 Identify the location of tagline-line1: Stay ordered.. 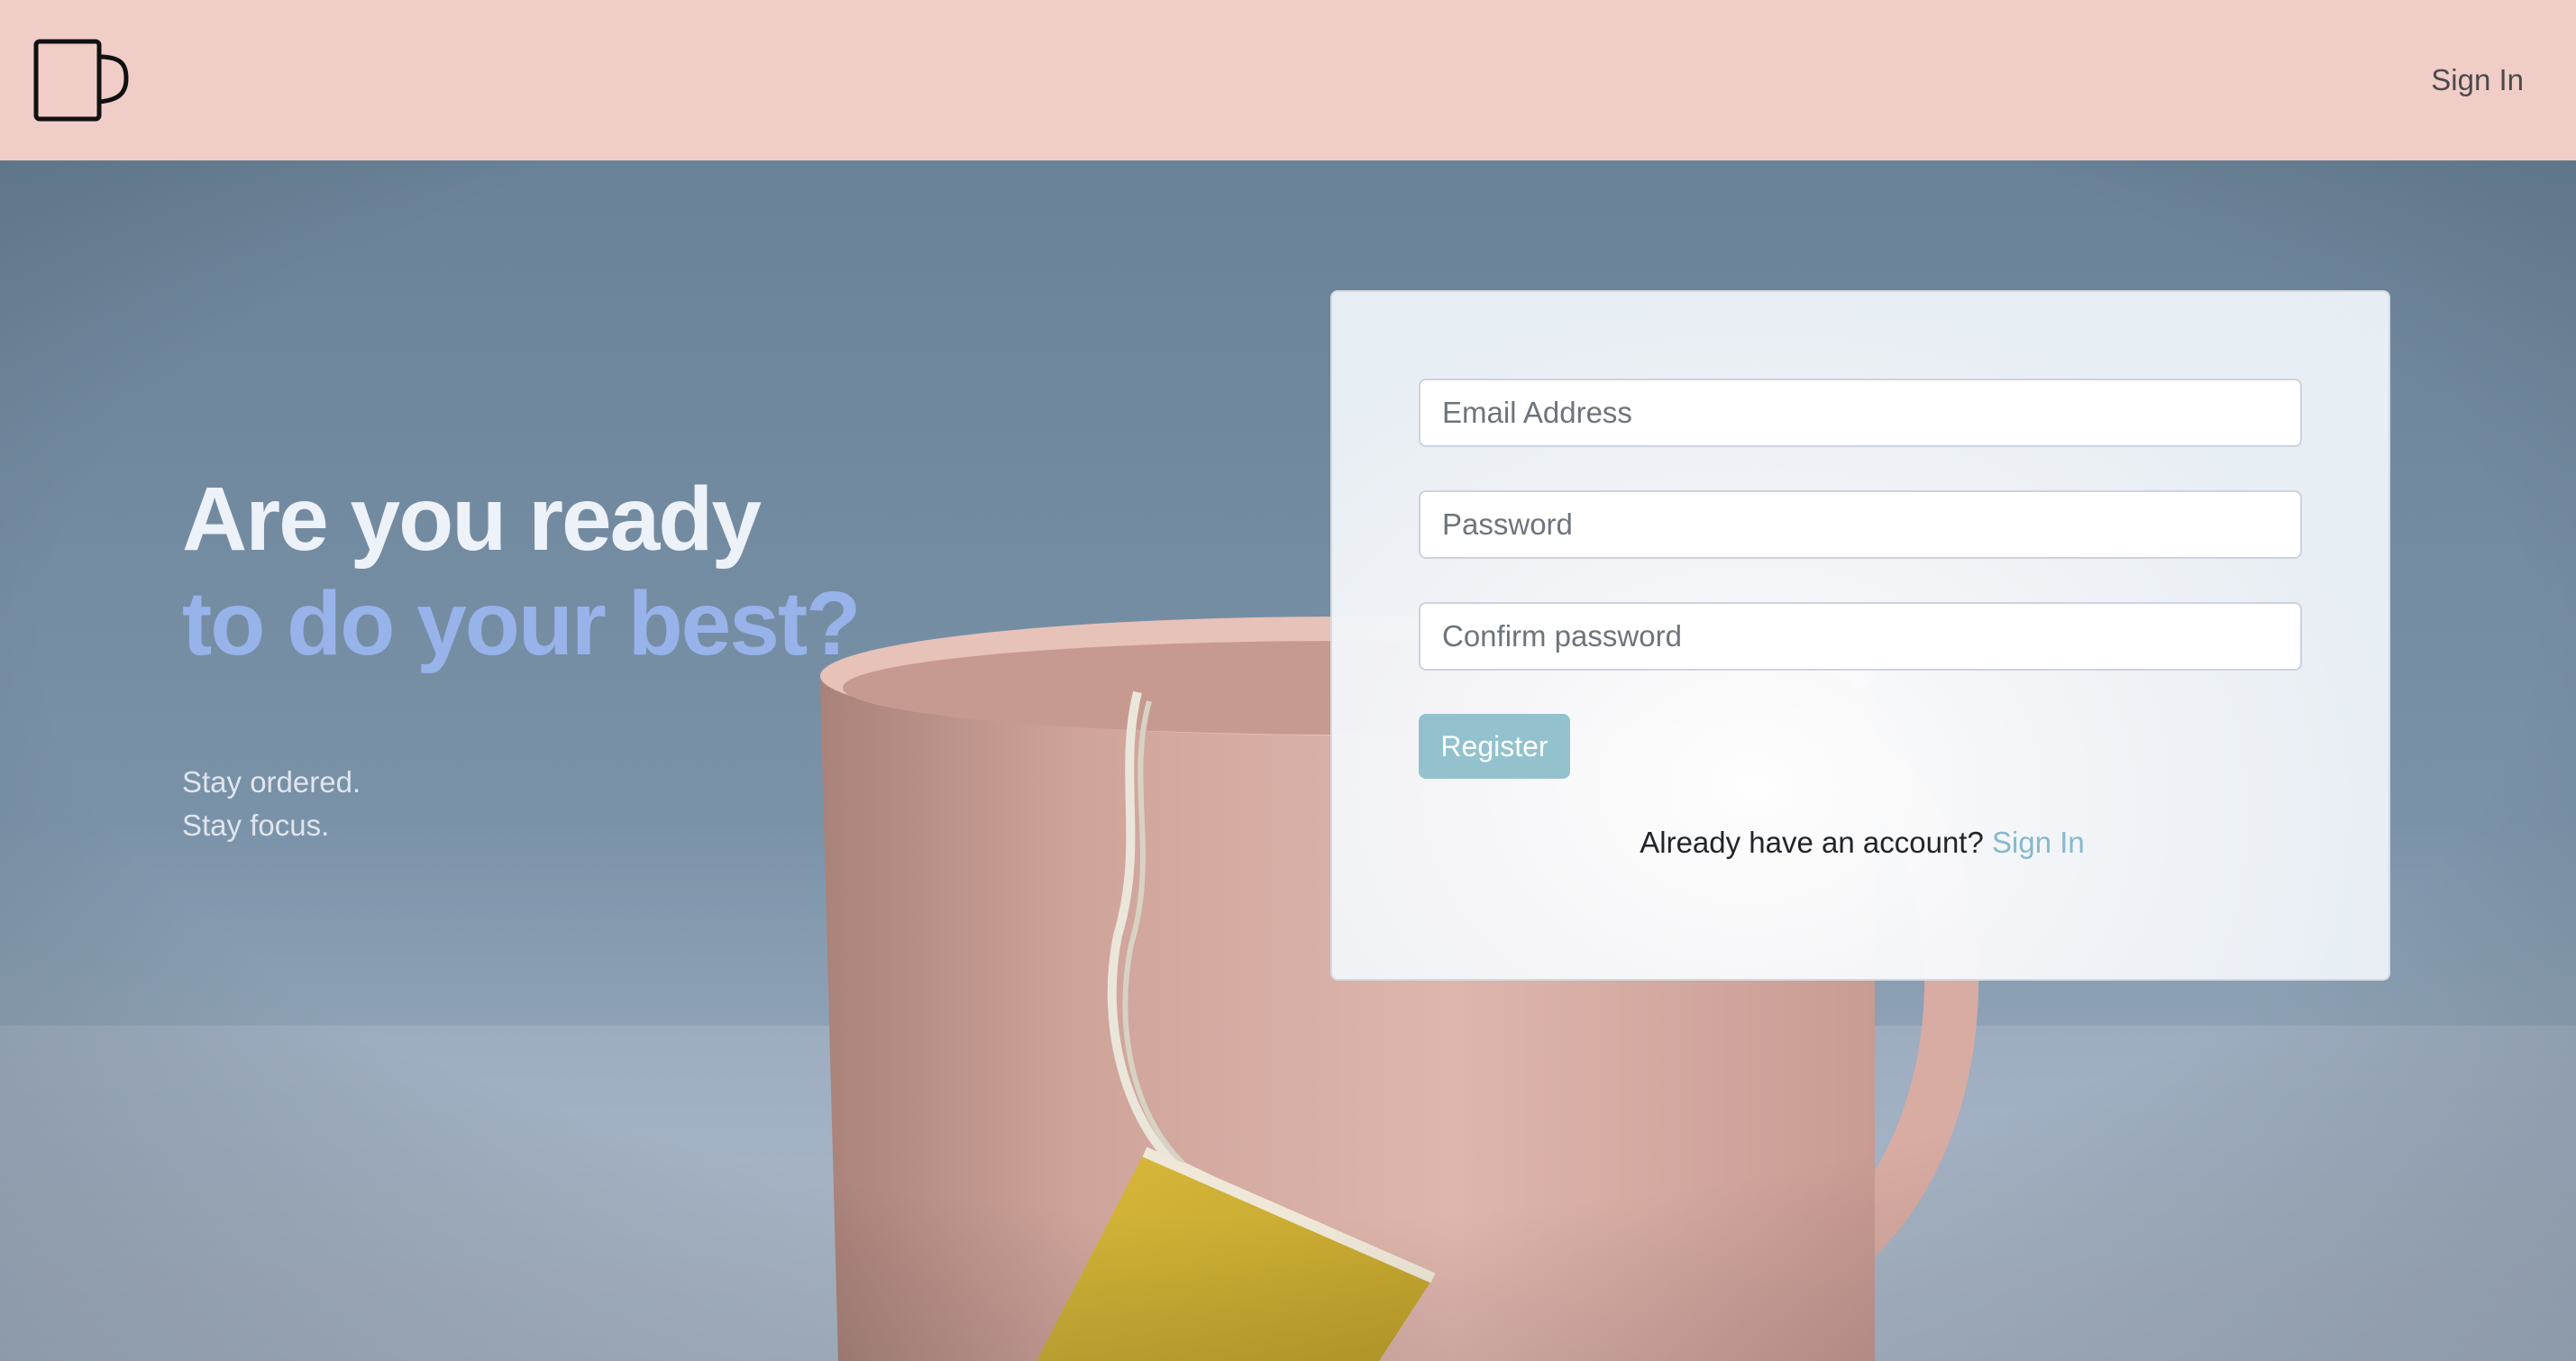
(271, 782).